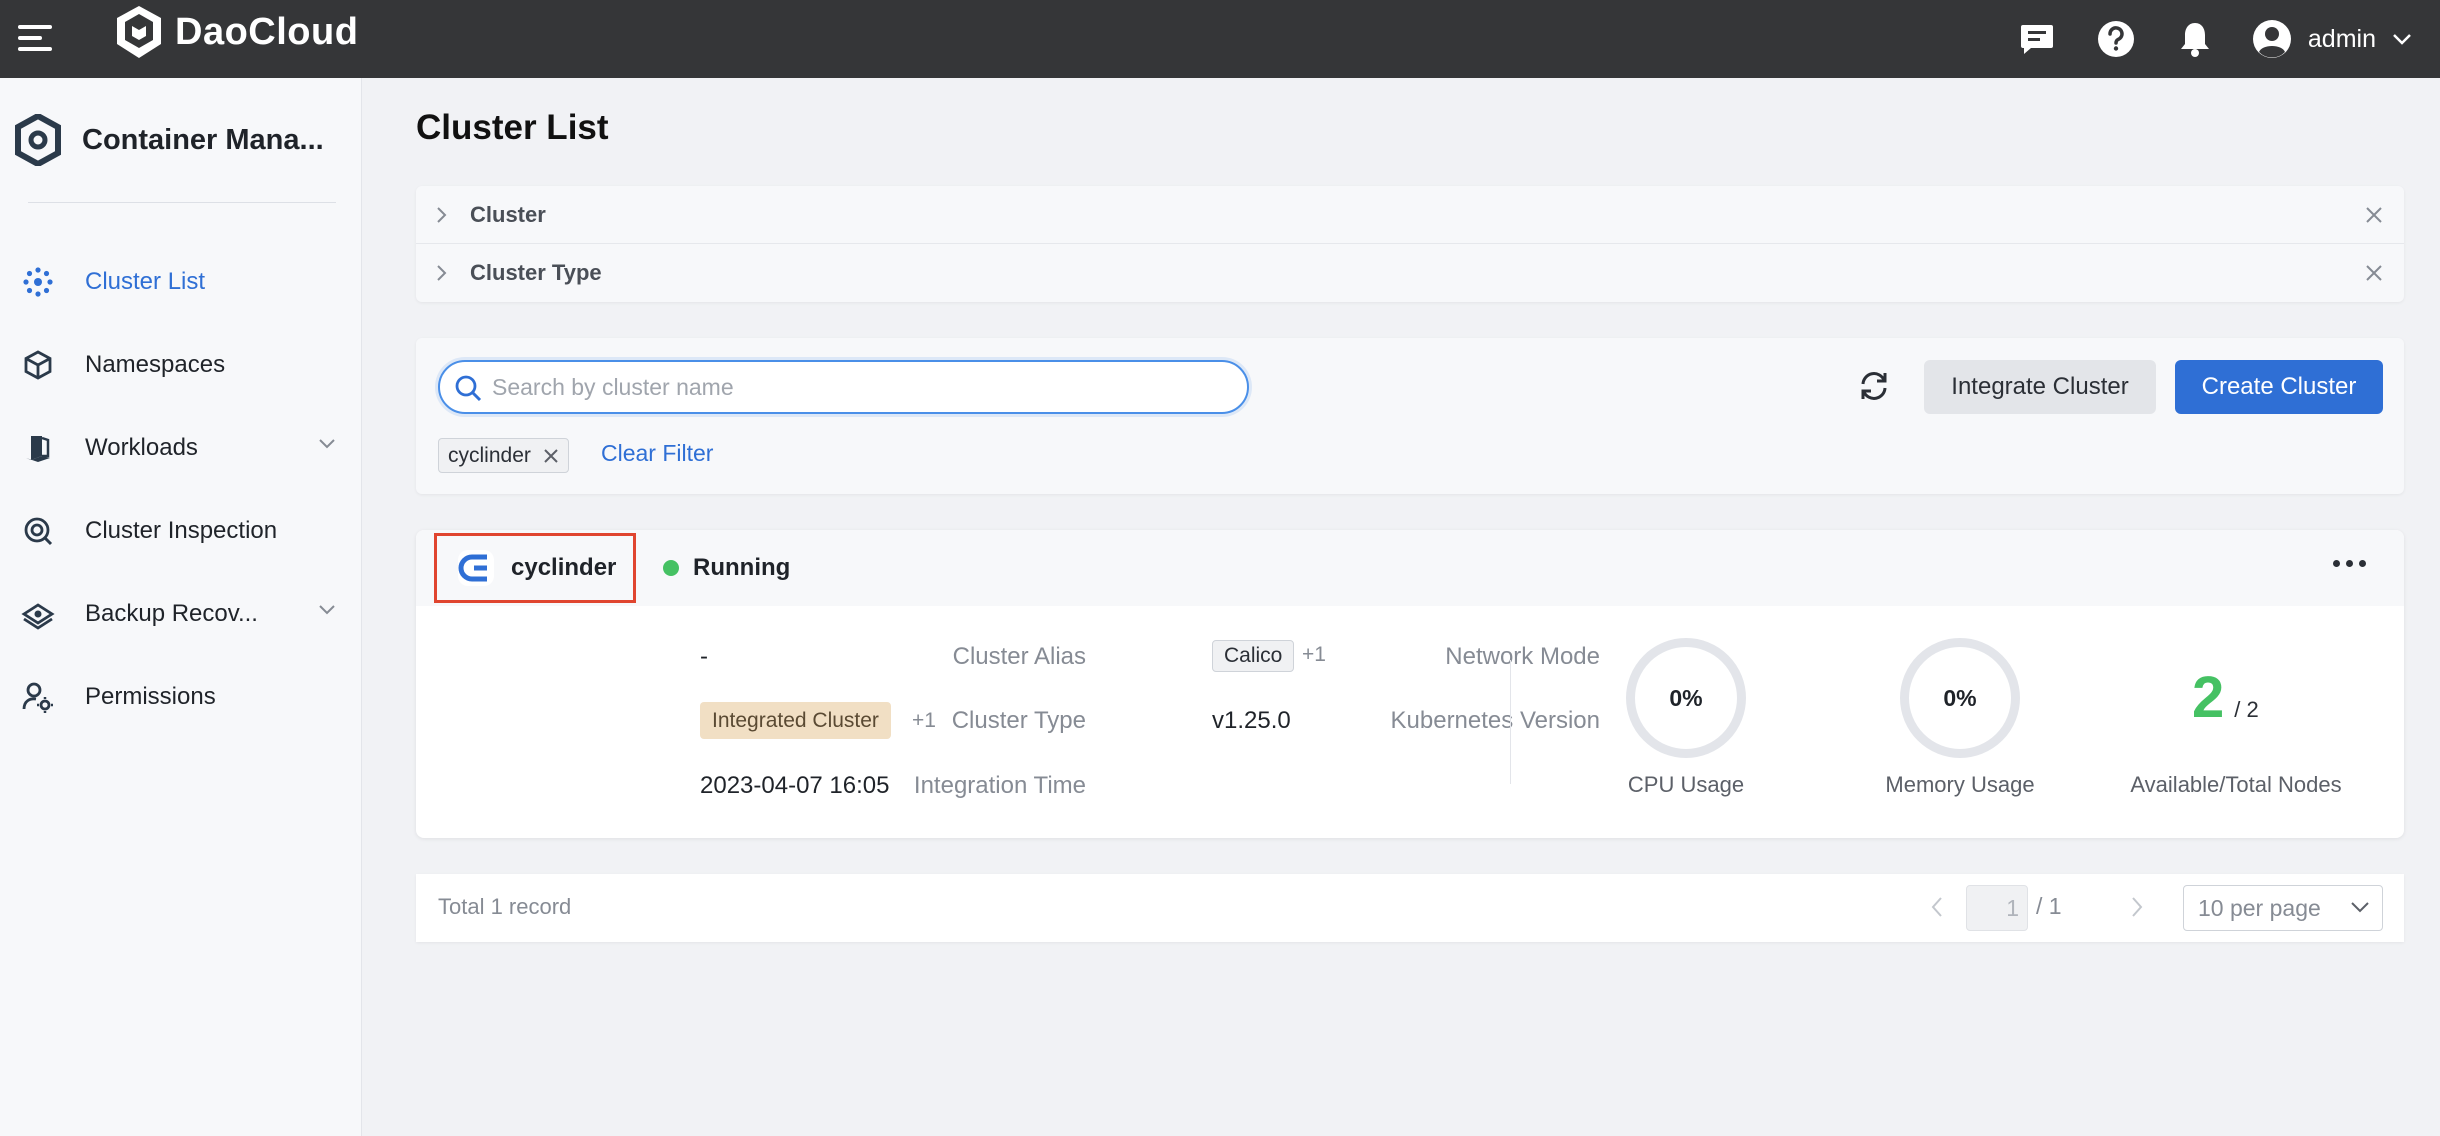 The width and height of the screenshot is (2440, 1136). I want to click on filter-tag-label: cyclinder, so click(489, 455).